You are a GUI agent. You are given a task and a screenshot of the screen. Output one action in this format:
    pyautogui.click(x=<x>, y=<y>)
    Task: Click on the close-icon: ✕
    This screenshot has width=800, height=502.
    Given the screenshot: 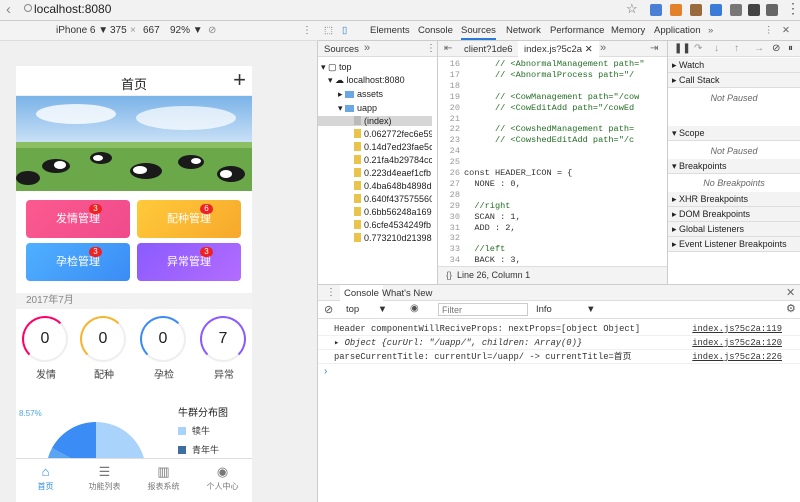 What is the action you would take?
    pyautogui.click(x=786, y=30)
    